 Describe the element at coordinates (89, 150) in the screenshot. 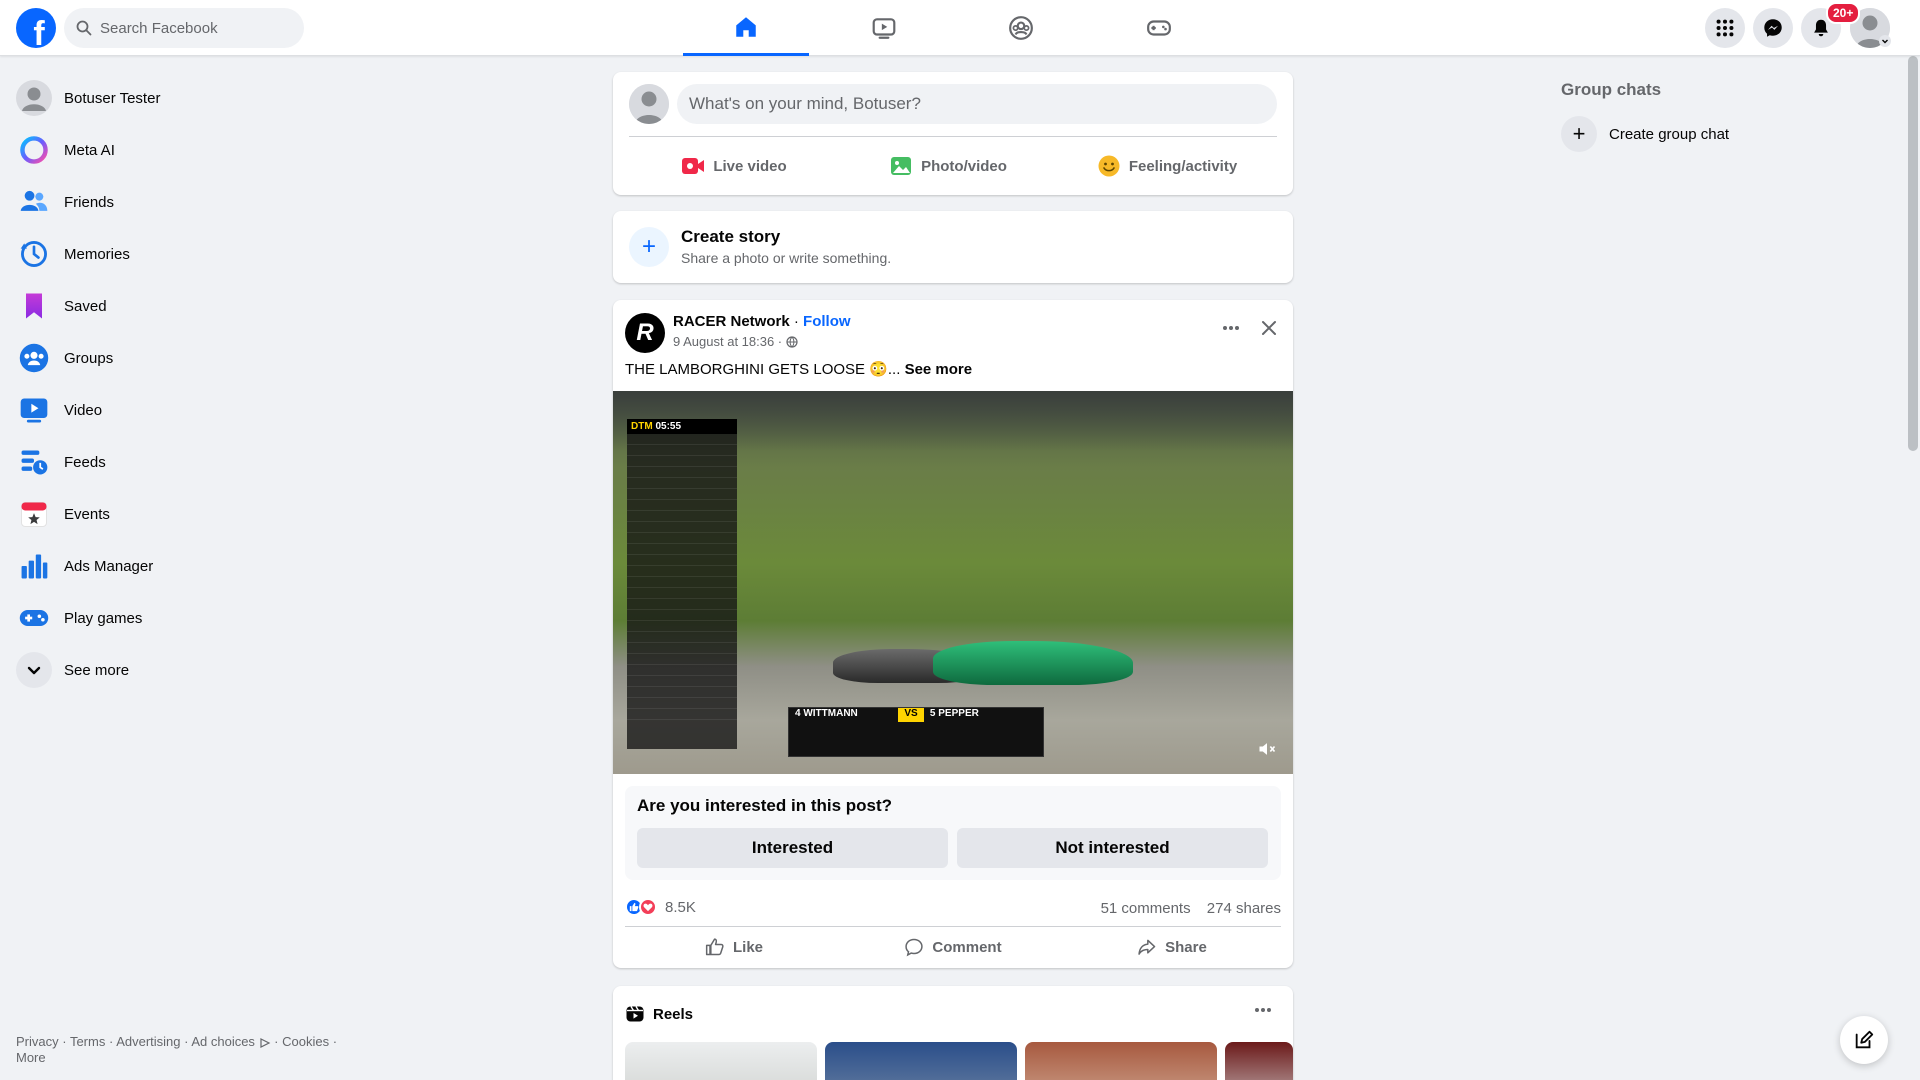

I see `sidebar-item-label: Meta AI` at that location.